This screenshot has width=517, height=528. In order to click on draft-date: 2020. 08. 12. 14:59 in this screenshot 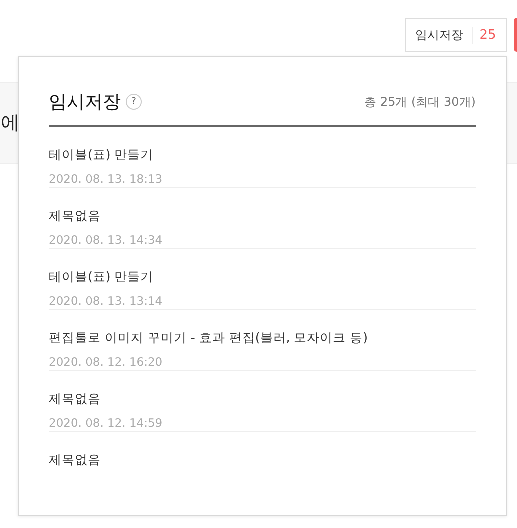, I will do `click(106, 423)`.